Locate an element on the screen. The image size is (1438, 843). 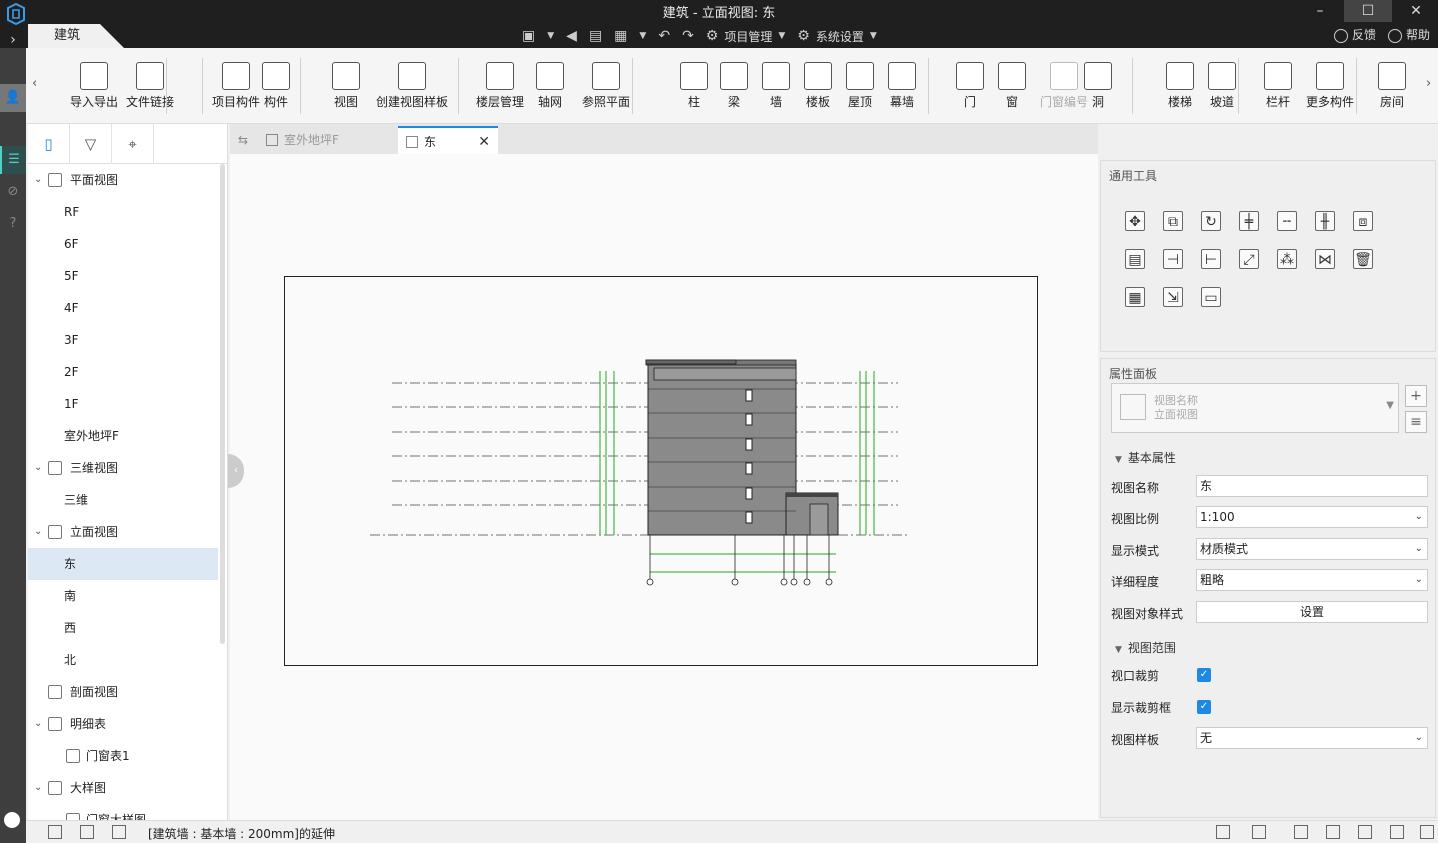
view-template-select: 无 ⌄ is located at coordinates (1312, 738).